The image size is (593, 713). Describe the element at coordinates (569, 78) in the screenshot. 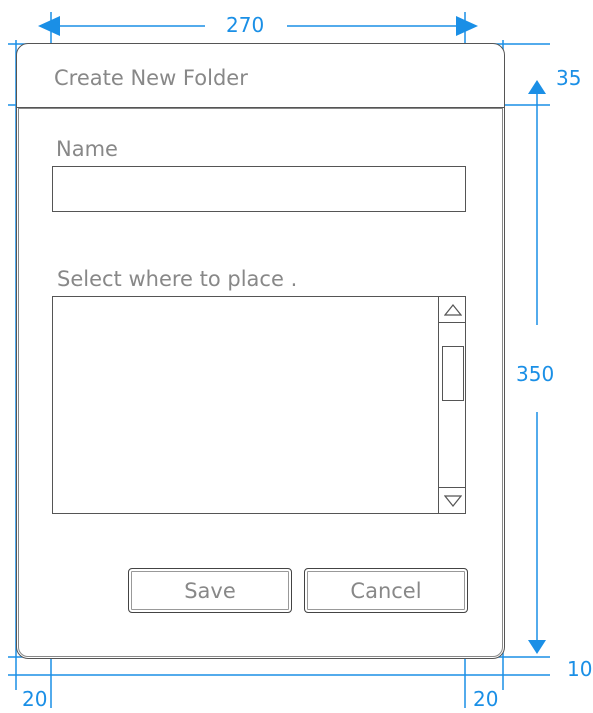

I see `dim-title-height-label: 35` at that location.